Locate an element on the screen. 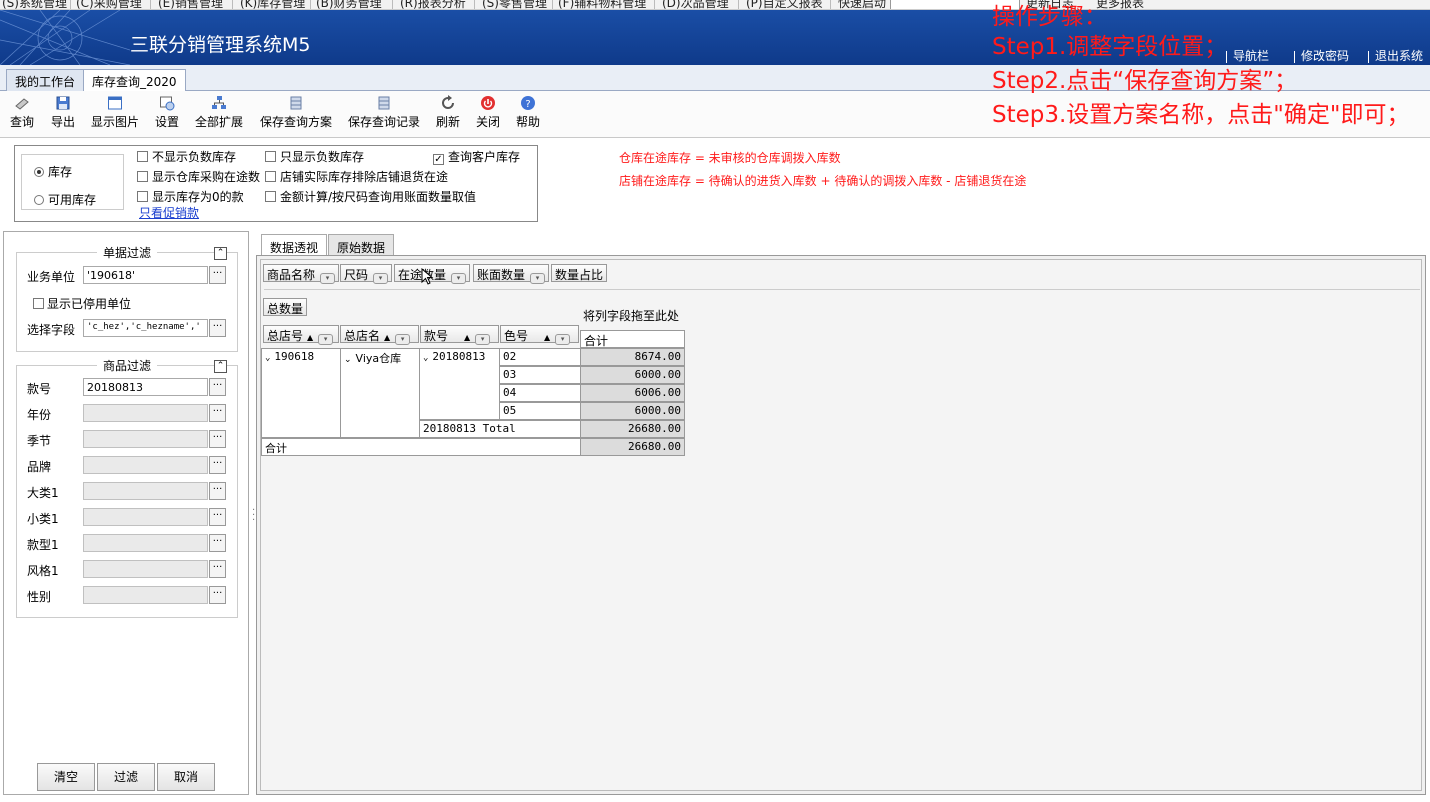 The width and height of the screenshot is (1430, 802). style-no-input: 20180813 is located at coordinates (145, 387).